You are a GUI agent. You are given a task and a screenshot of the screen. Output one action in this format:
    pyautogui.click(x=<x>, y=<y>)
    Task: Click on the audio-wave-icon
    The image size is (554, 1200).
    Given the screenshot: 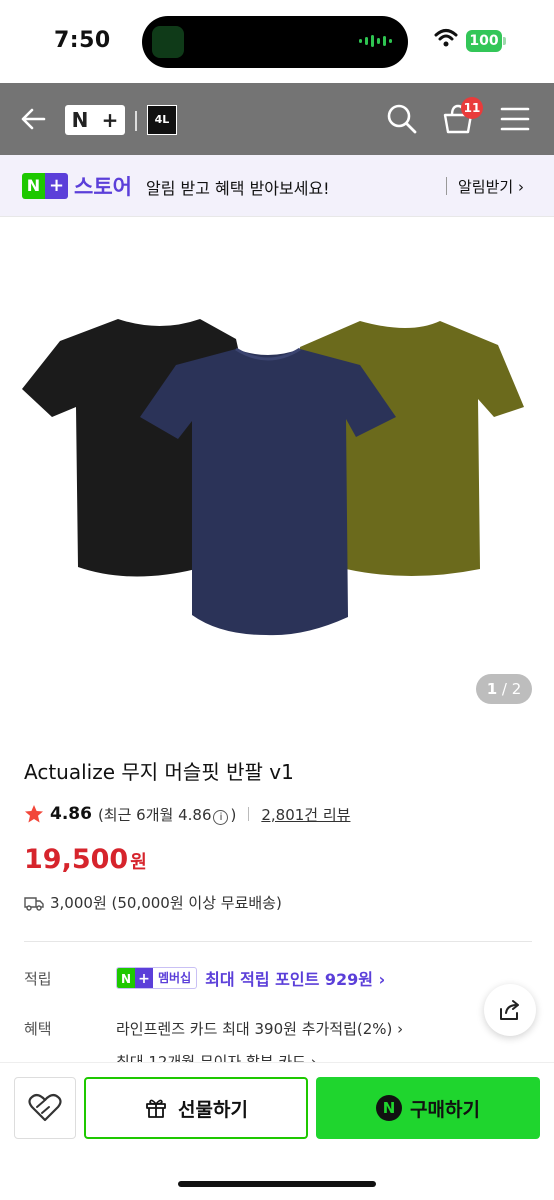 What is the action you would take?
    pyautogui.click(x=375, y=41)
    